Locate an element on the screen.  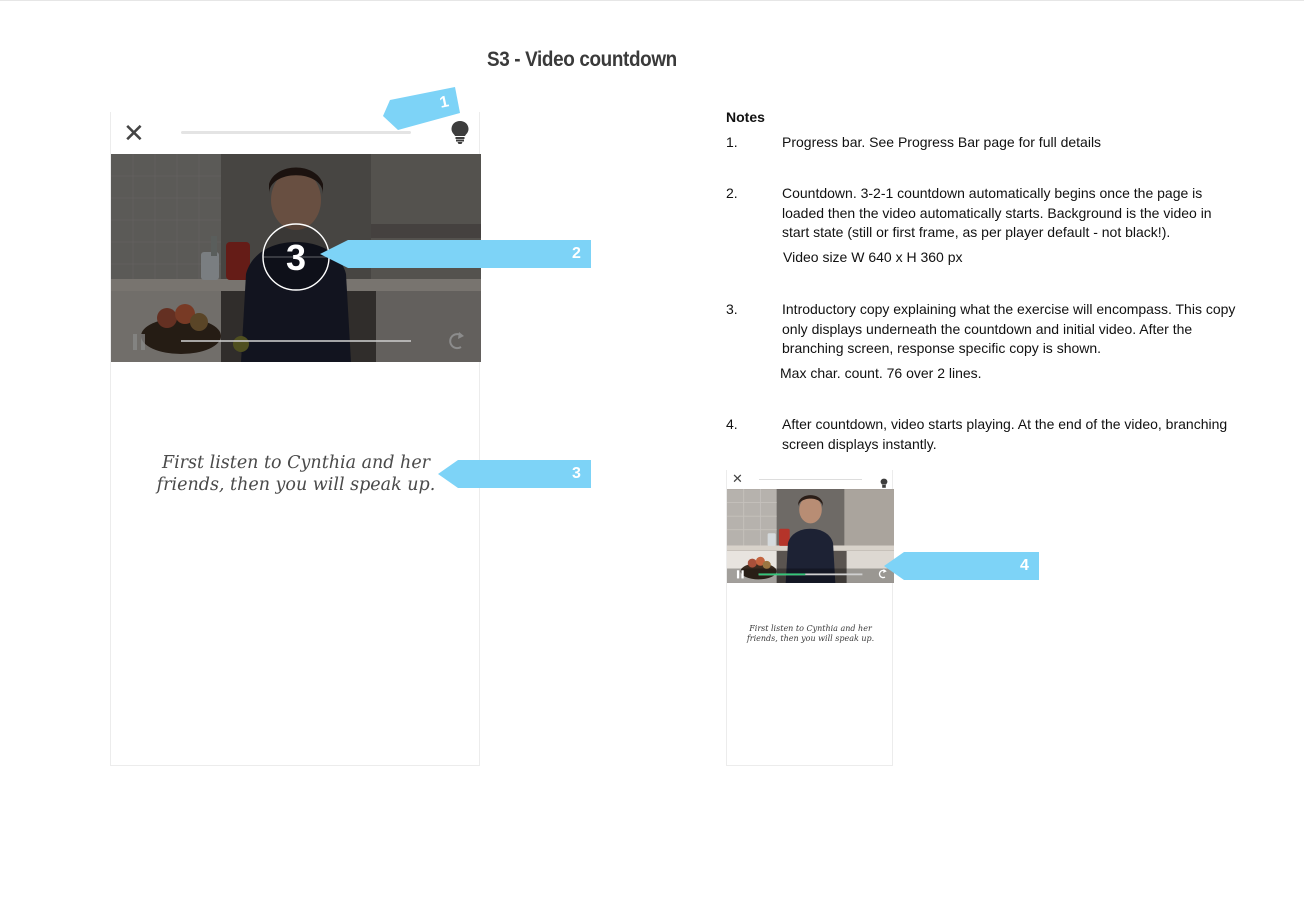
callout-4: 4 is located at coordinates (961, 568).